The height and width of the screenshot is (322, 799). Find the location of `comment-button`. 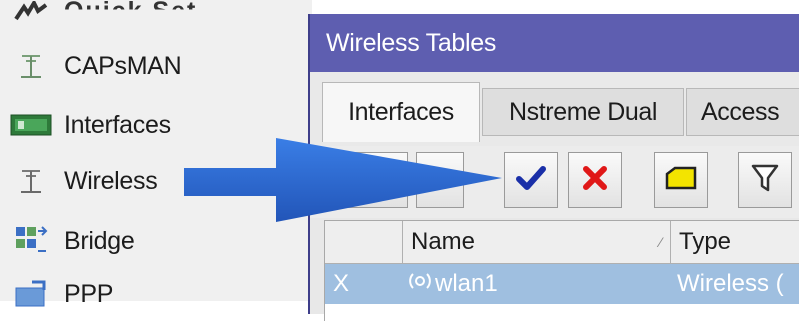

comment-button is located at coordinates (681, 180).